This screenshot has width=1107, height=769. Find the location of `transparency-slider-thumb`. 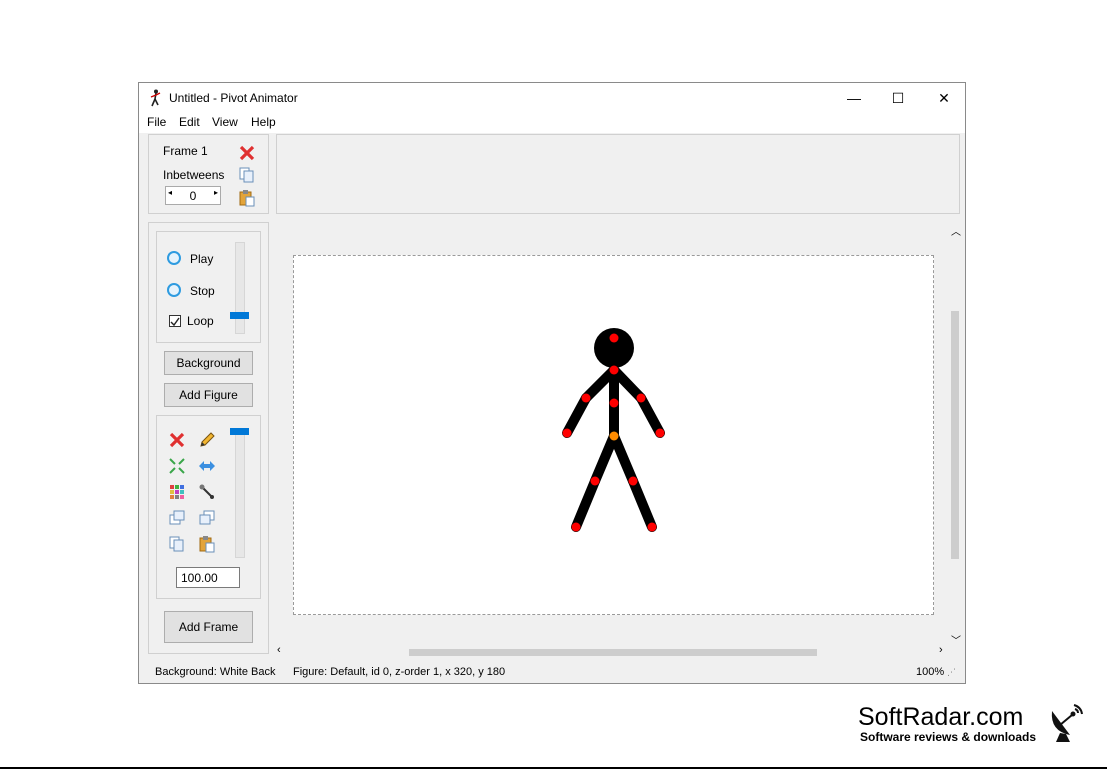

transparency-slider-thumb is located at coordinates (239, 431).